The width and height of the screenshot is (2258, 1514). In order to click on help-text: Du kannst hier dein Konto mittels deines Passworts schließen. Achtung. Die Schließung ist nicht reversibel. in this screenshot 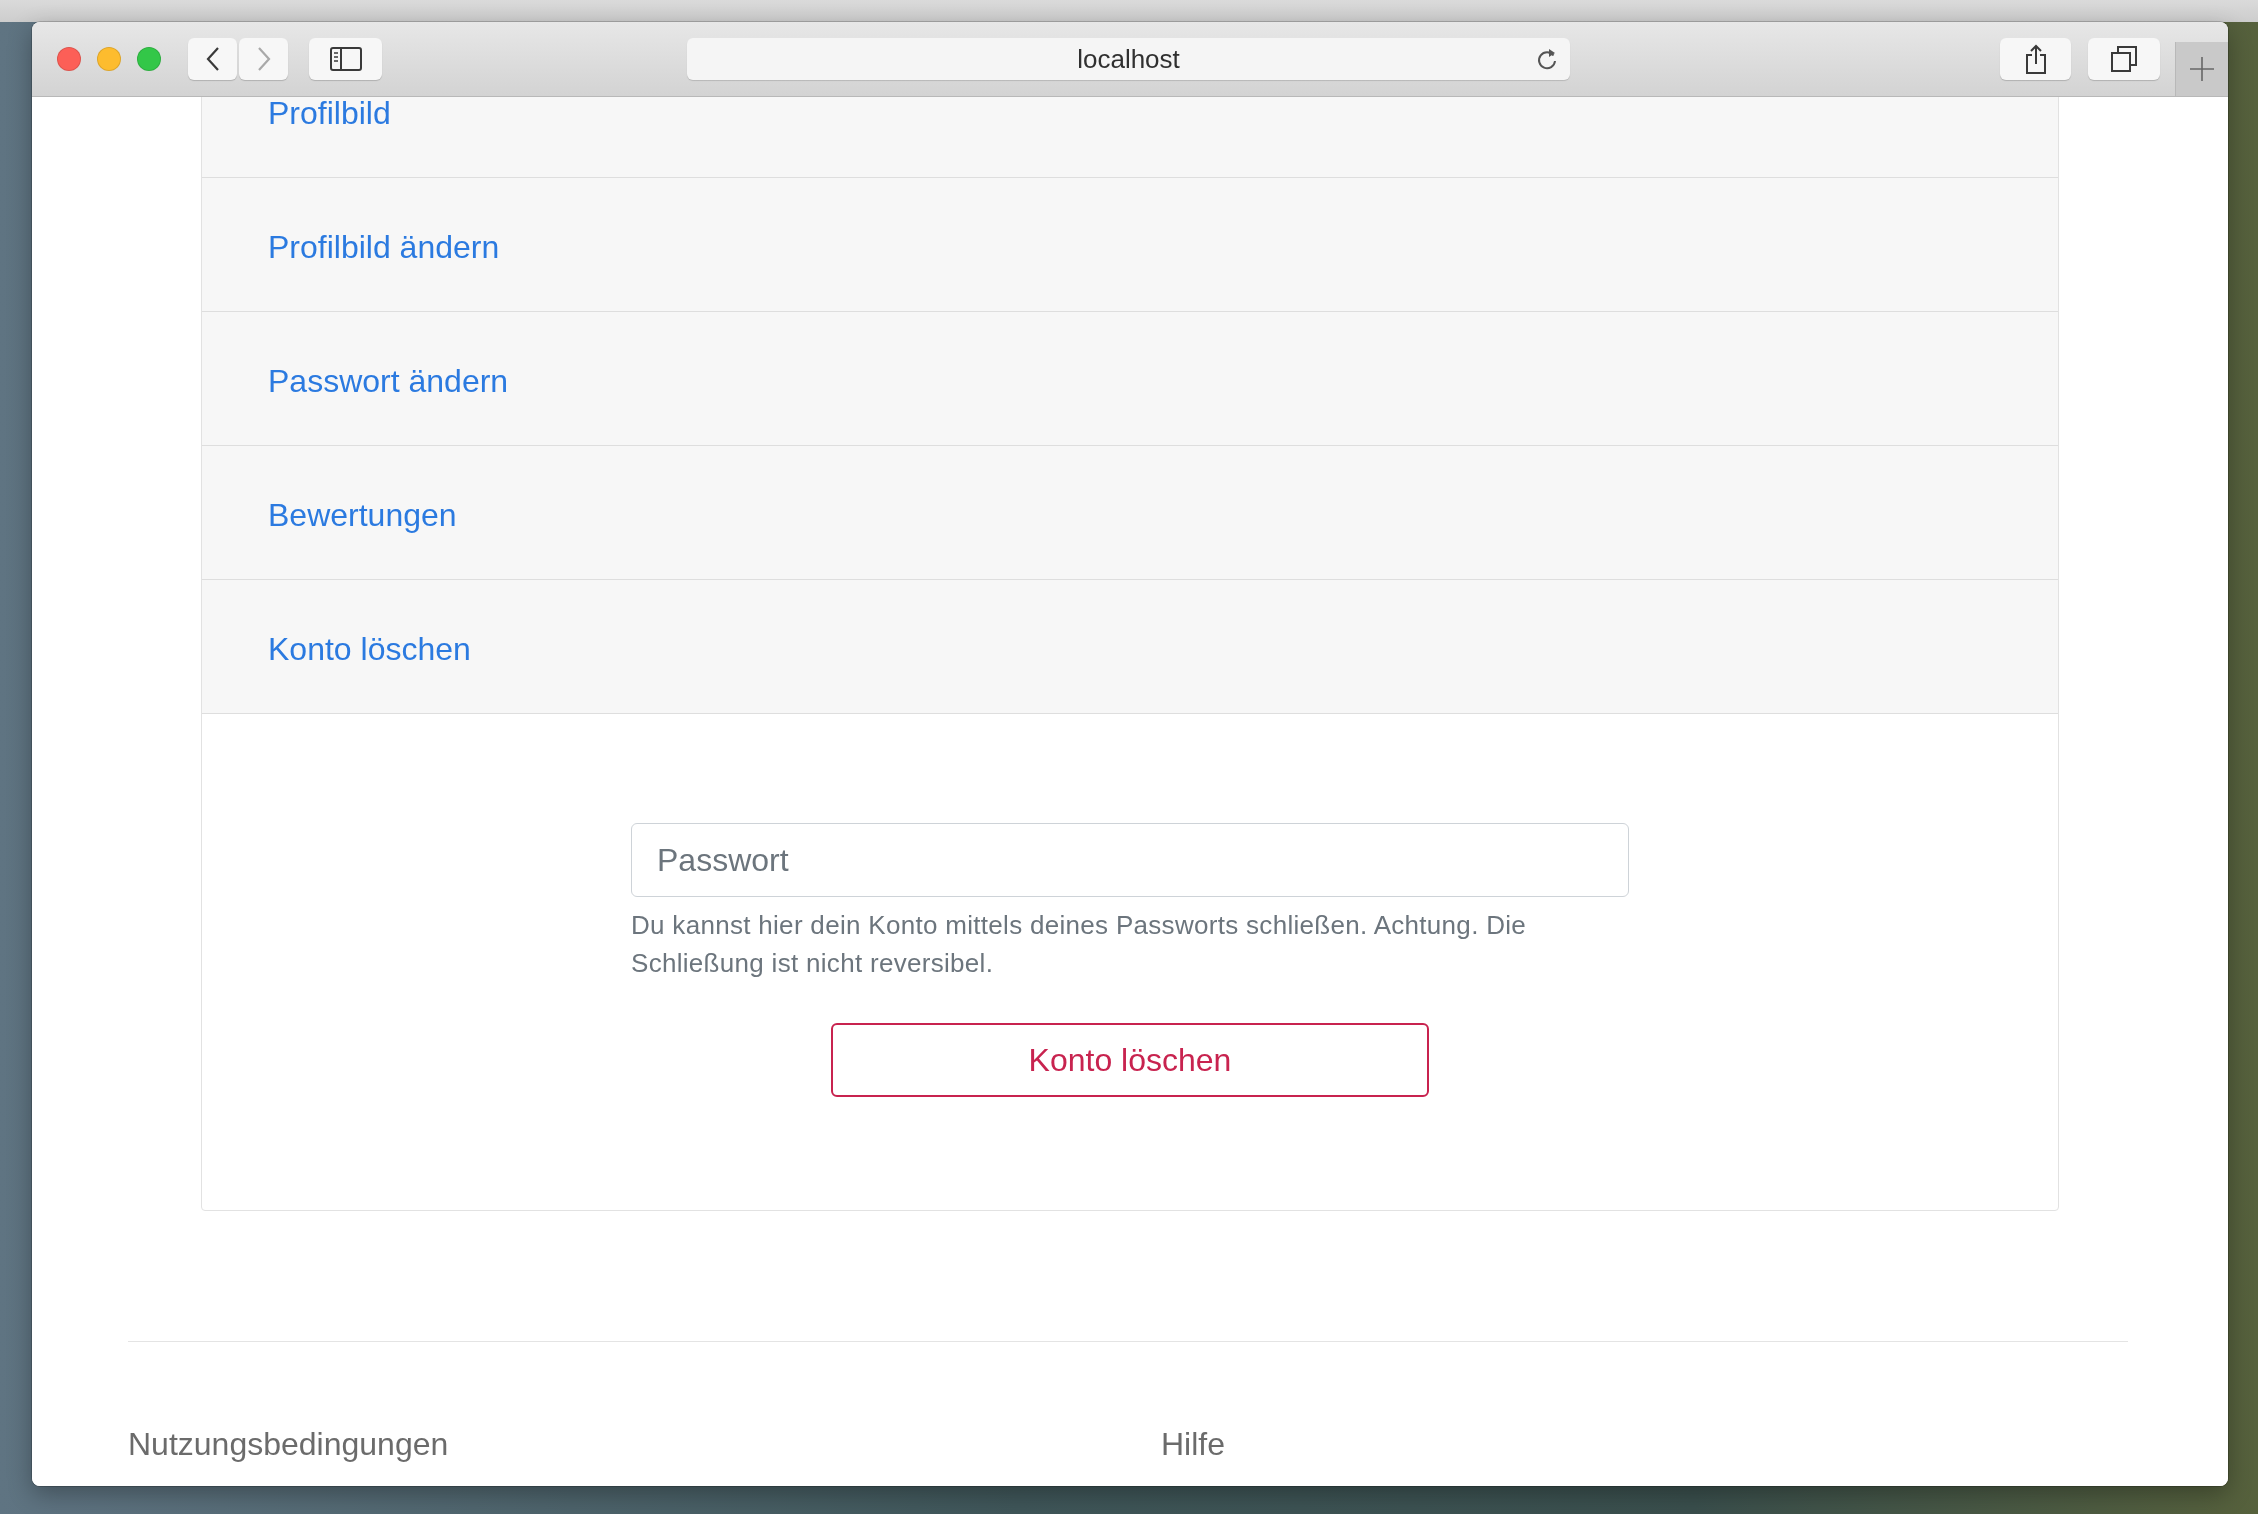, I will do `click(1079, 944)`.